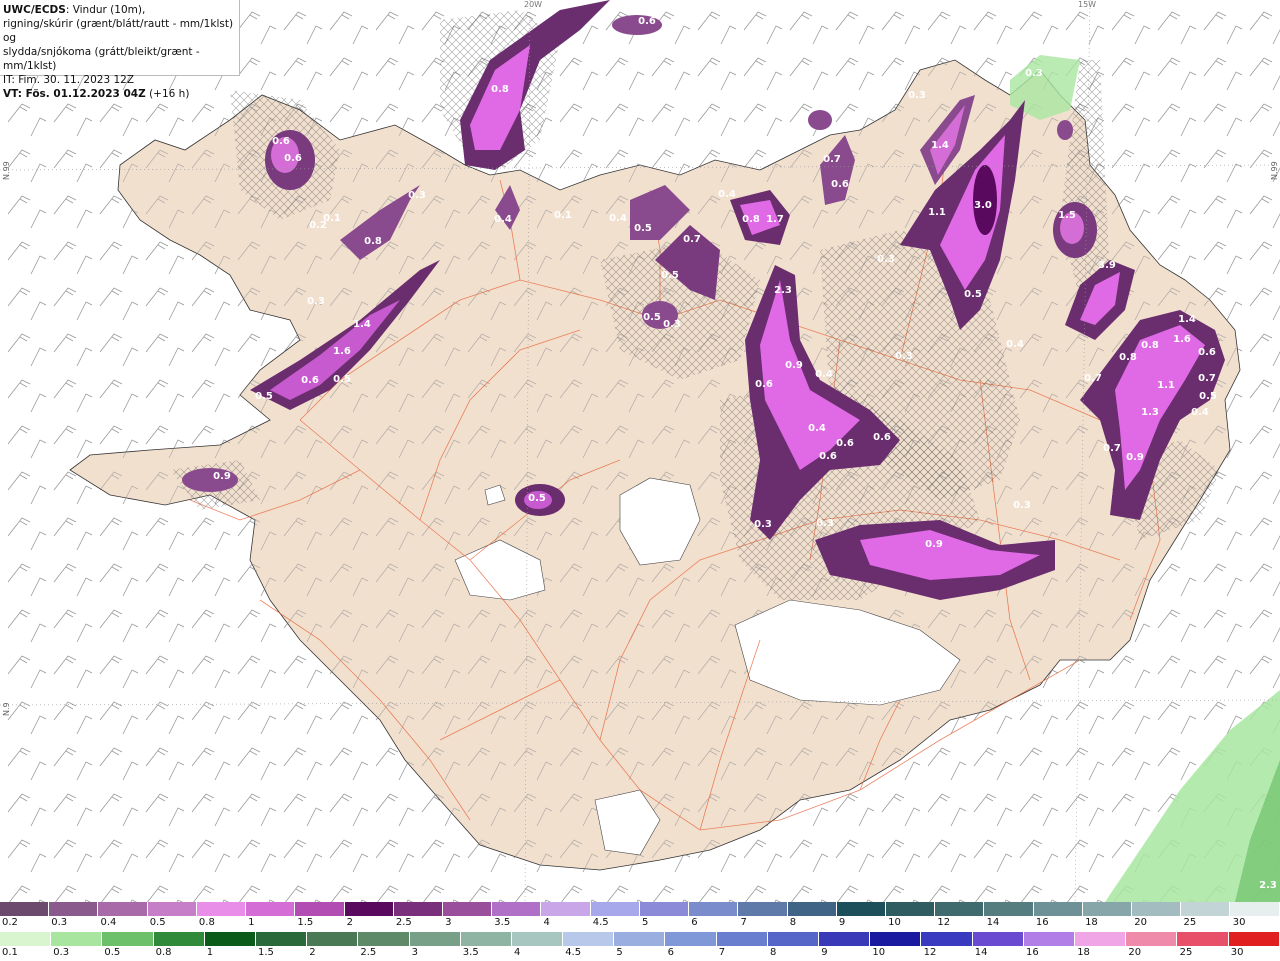 Image resolution: width=1280 pixels, height=961 pixels. Describe the element at coordinates (1042, 922) in the screenshot. I see `legend-label: 16` at that location.